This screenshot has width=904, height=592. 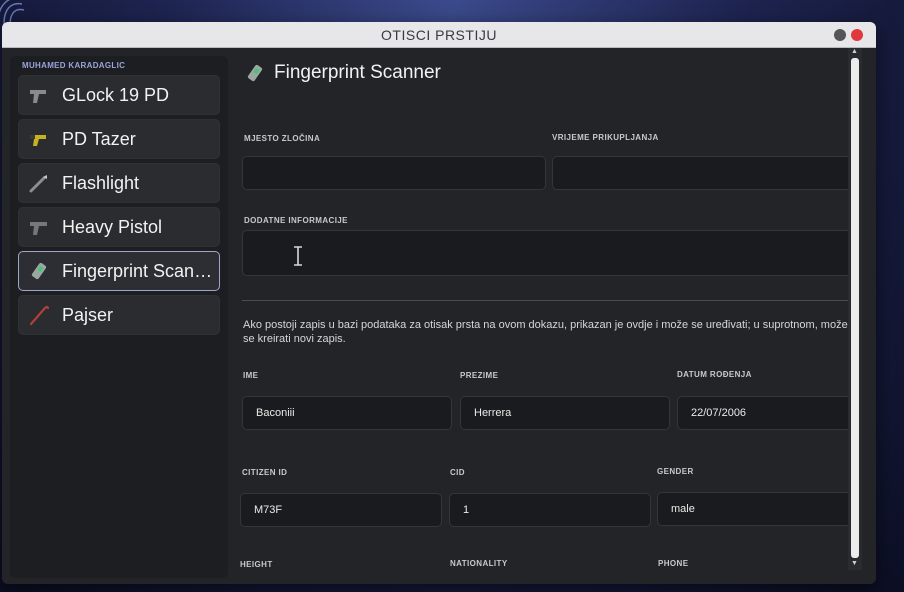 I want to click on sidebar-item-tazer: PD Tazer, so click(x=119, y=139).